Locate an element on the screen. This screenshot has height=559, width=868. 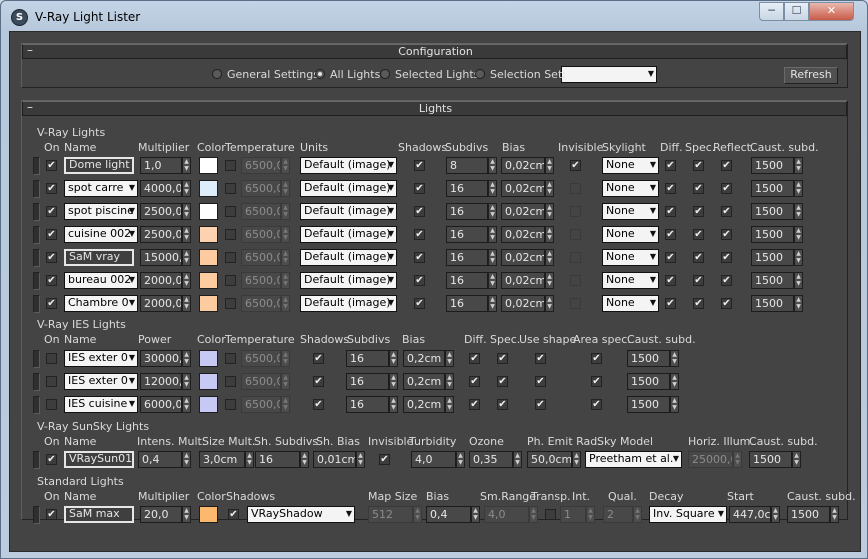
light-name-field: SaM vray is located at coordinates (99, 257).